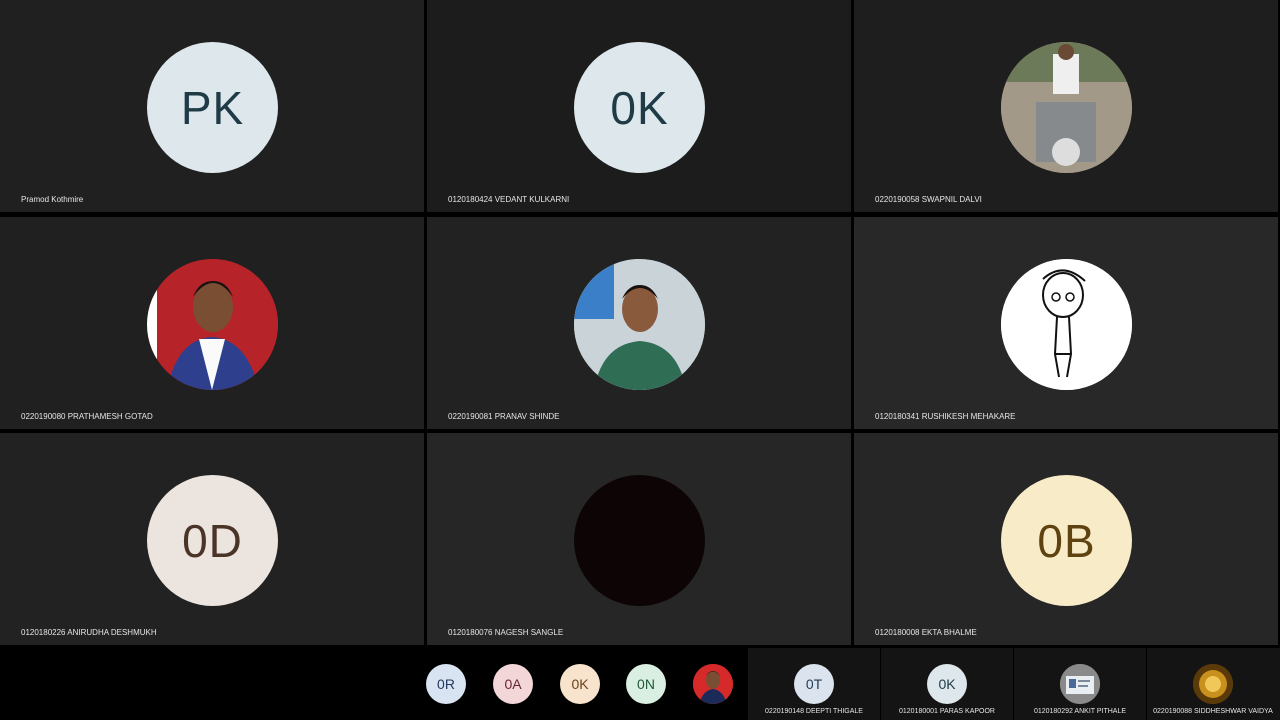  I want to click on strip-avatar: 0A, so click(513, 684).